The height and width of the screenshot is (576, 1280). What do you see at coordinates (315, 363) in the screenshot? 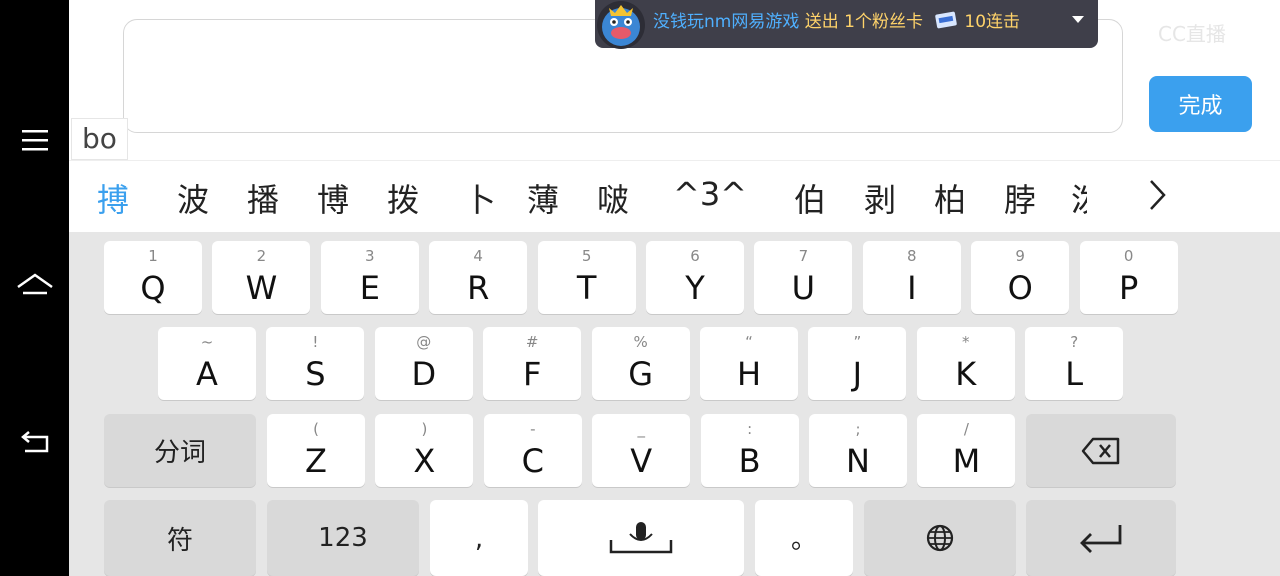
I see `key-s: ! S` at bounding box center [315, 363].